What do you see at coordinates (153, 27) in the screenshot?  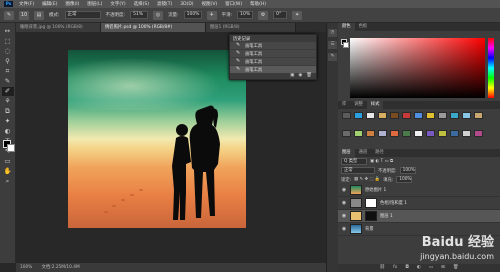 I see `tab-document-2: 情侣照片.psd @ 100% (RGB/8#)` at bounding box center [153, 27].